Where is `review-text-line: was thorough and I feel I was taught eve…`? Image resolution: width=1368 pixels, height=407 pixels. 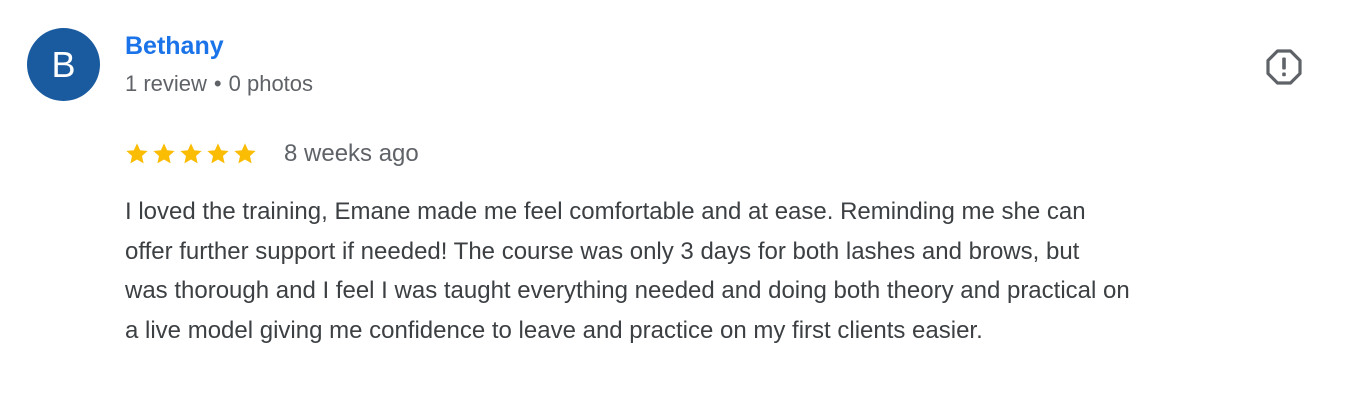
review-text-line: was thorough and I feel I was taught eve… is located at coordinates (627, 290).